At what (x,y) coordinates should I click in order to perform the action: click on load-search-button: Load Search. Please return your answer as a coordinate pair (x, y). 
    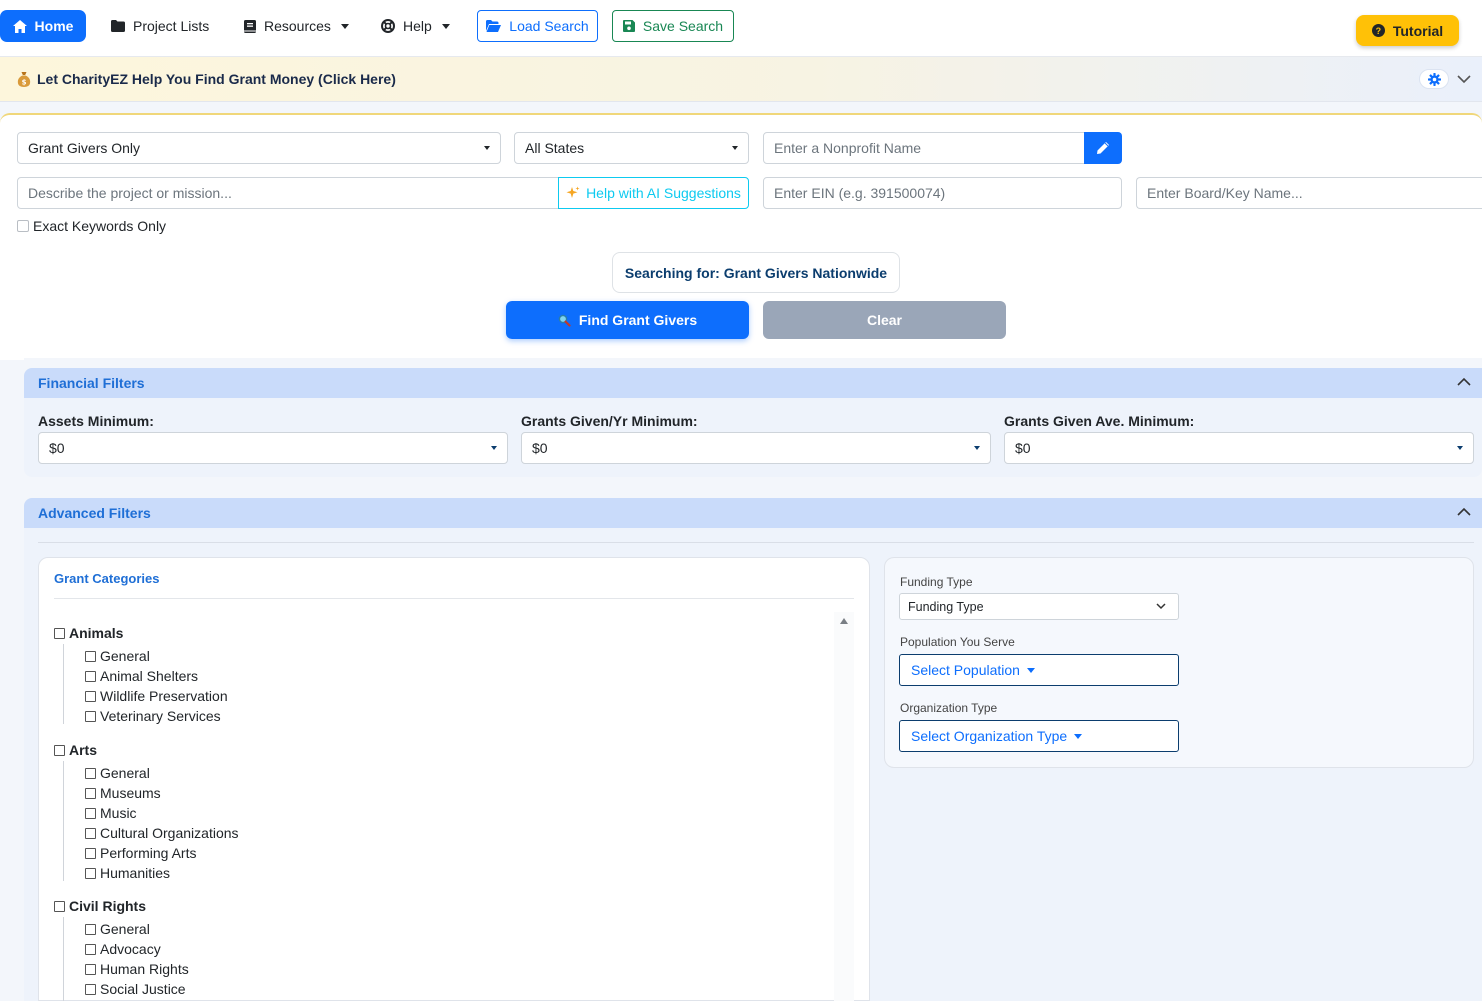
    Looking at the image, I should click on (537, 26).